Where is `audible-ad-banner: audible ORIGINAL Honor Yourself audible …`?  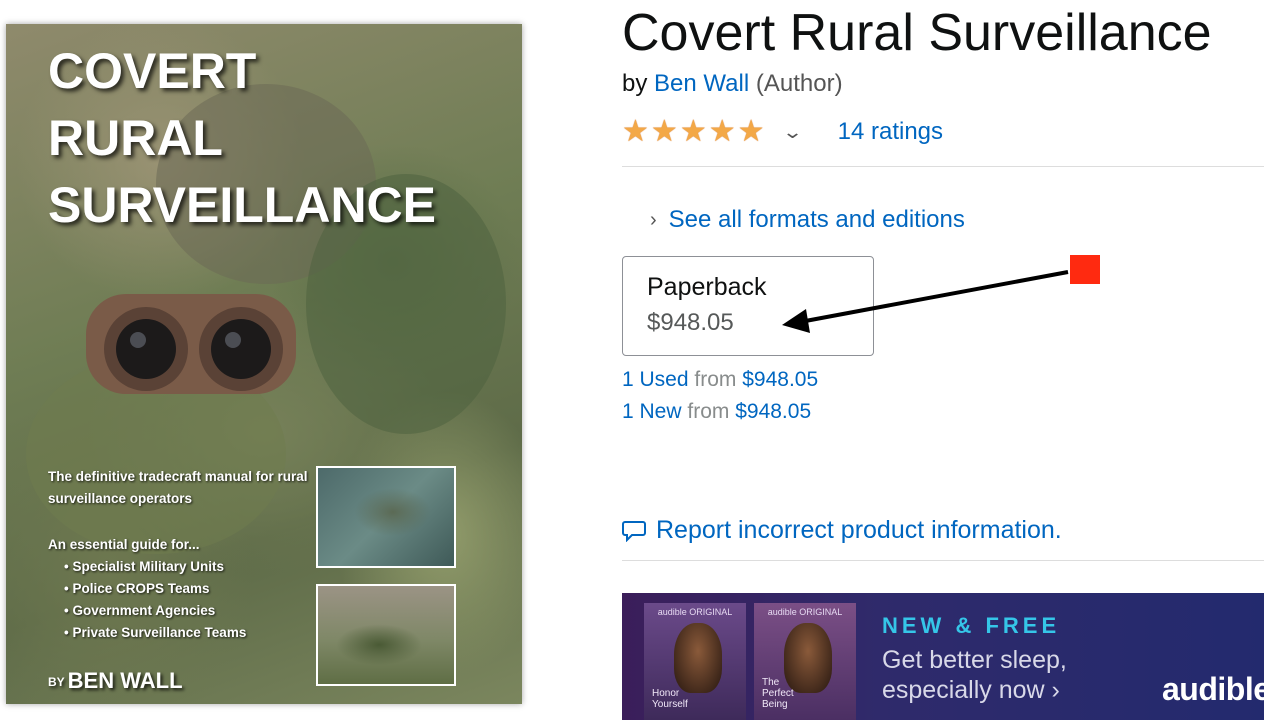
audible-ad-banner: audible ORIGINAL Honor Yourself audible … is located at coordinates (943, 656).